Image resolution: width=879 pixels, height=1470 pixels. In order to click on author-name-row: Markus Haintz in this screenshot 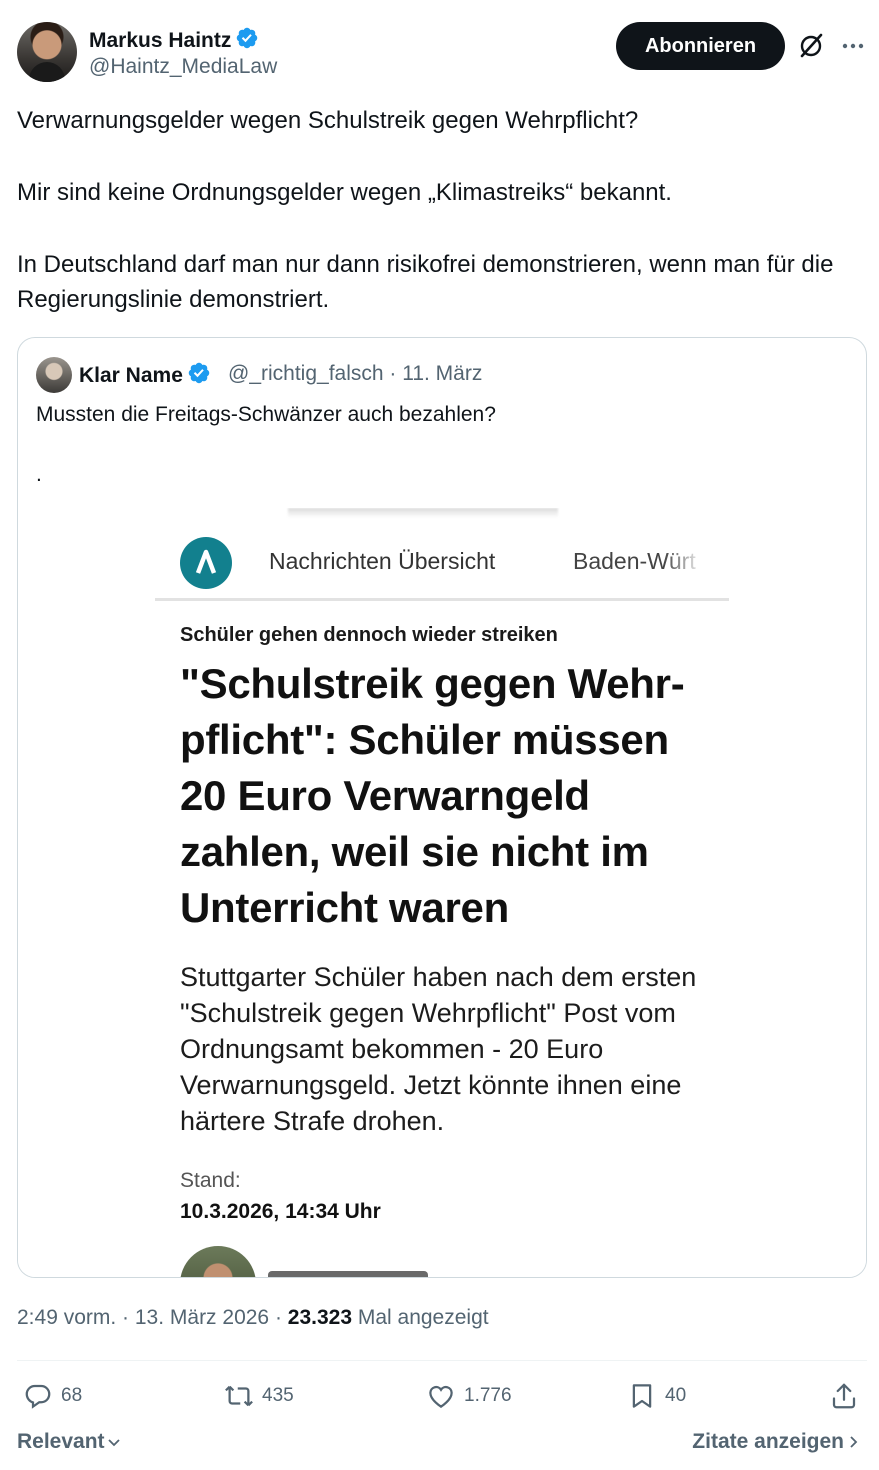, I will do `click(174, 39)`.